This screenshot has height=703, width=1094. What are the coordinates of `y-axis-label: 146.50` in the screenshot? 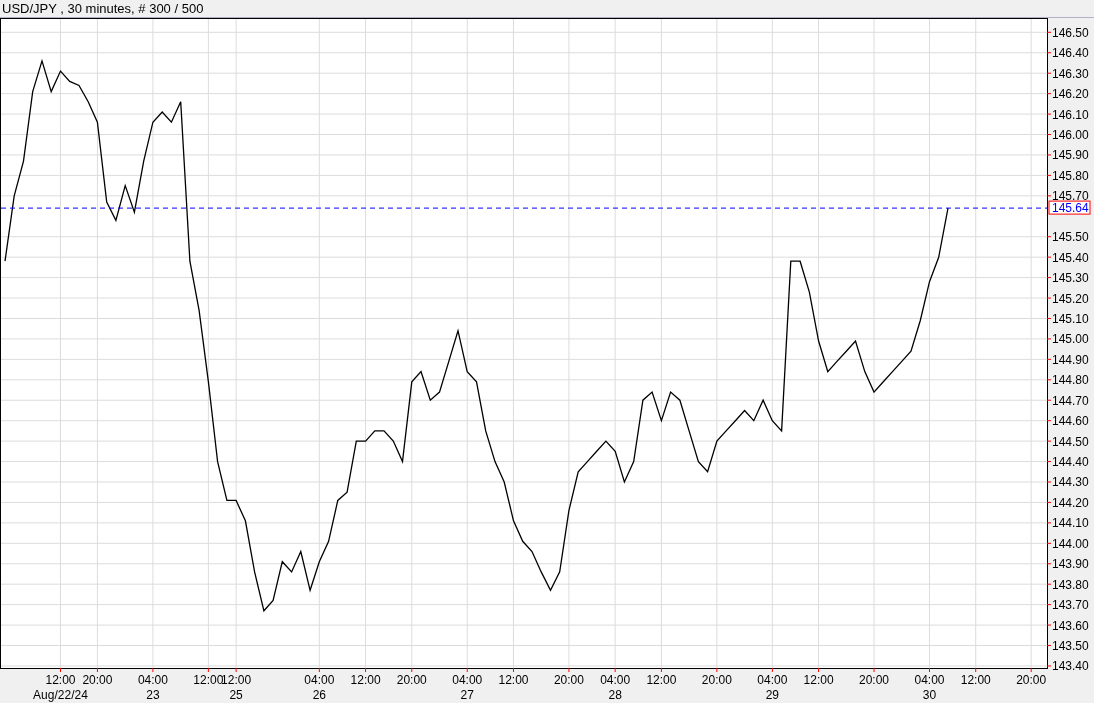 It's located at (1070, 32).